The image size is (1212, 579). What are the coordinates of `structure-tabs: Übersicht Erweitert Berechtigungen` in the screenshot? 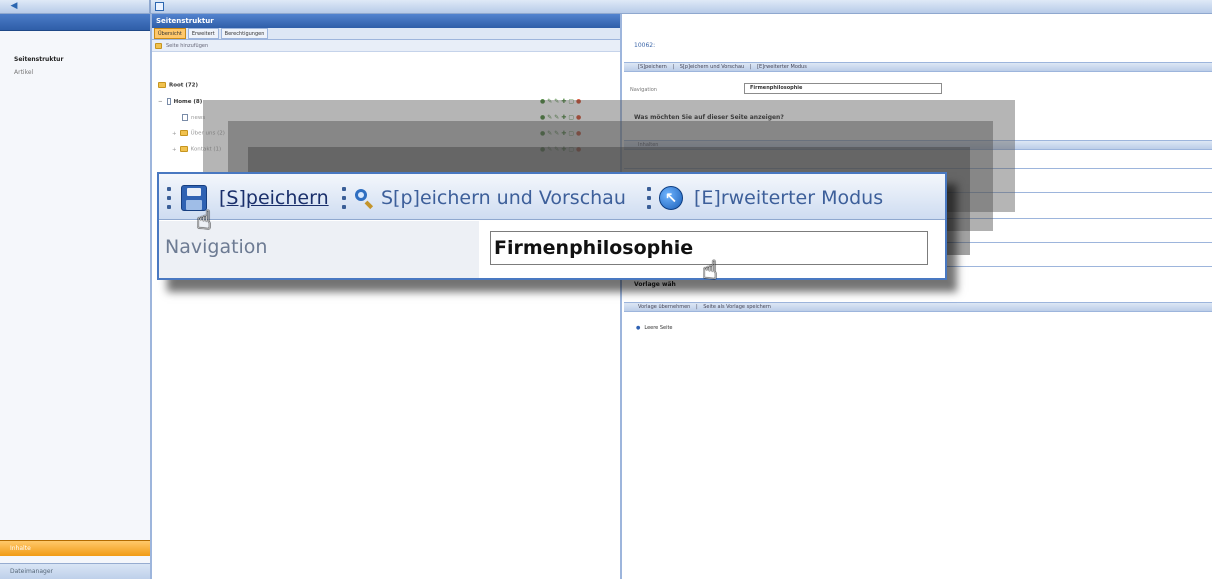 It's located at (386, 34).